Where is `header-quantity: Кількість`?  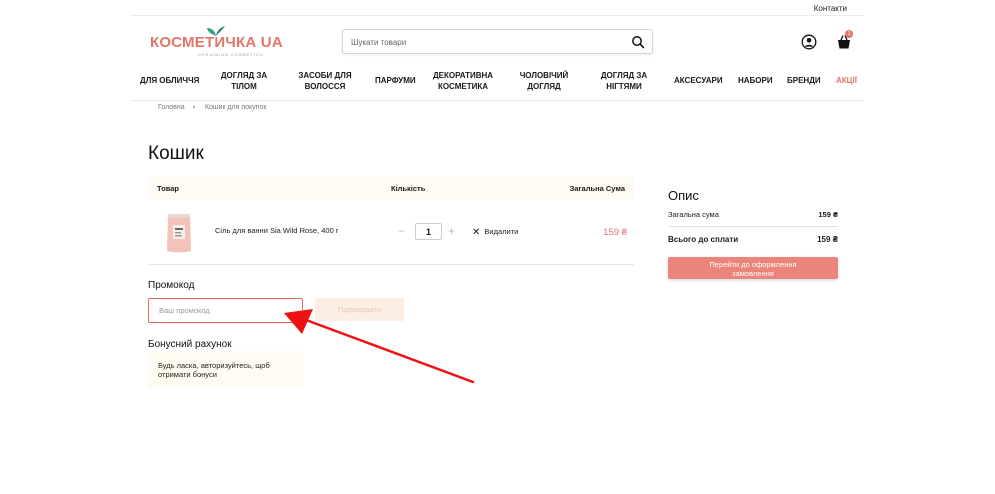
header-quantity: Кількість is located at coordinates (408, 188).